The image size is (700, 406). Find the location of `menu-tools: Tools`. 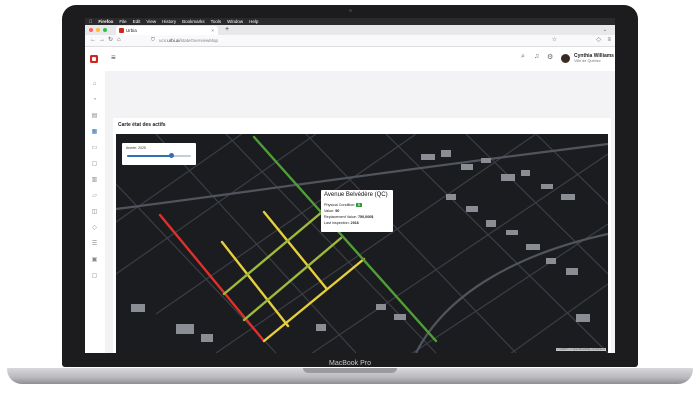

menu-tools: Tools is located at coordinates (216, 21).